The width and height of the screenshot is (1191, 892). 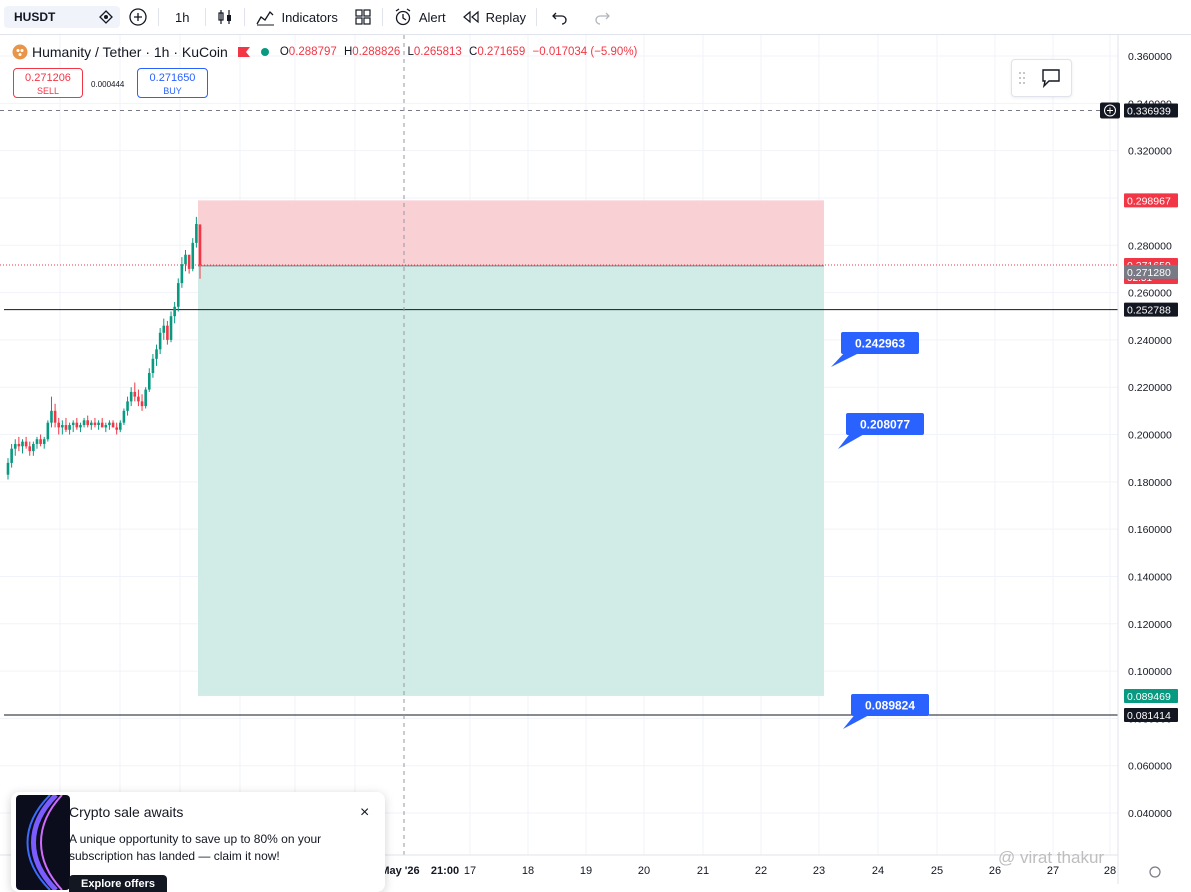 What do you see at coordinates (1022, 78) in the screenshot?
I see `drag-handle-icon` at bounding box center [1022, 78].